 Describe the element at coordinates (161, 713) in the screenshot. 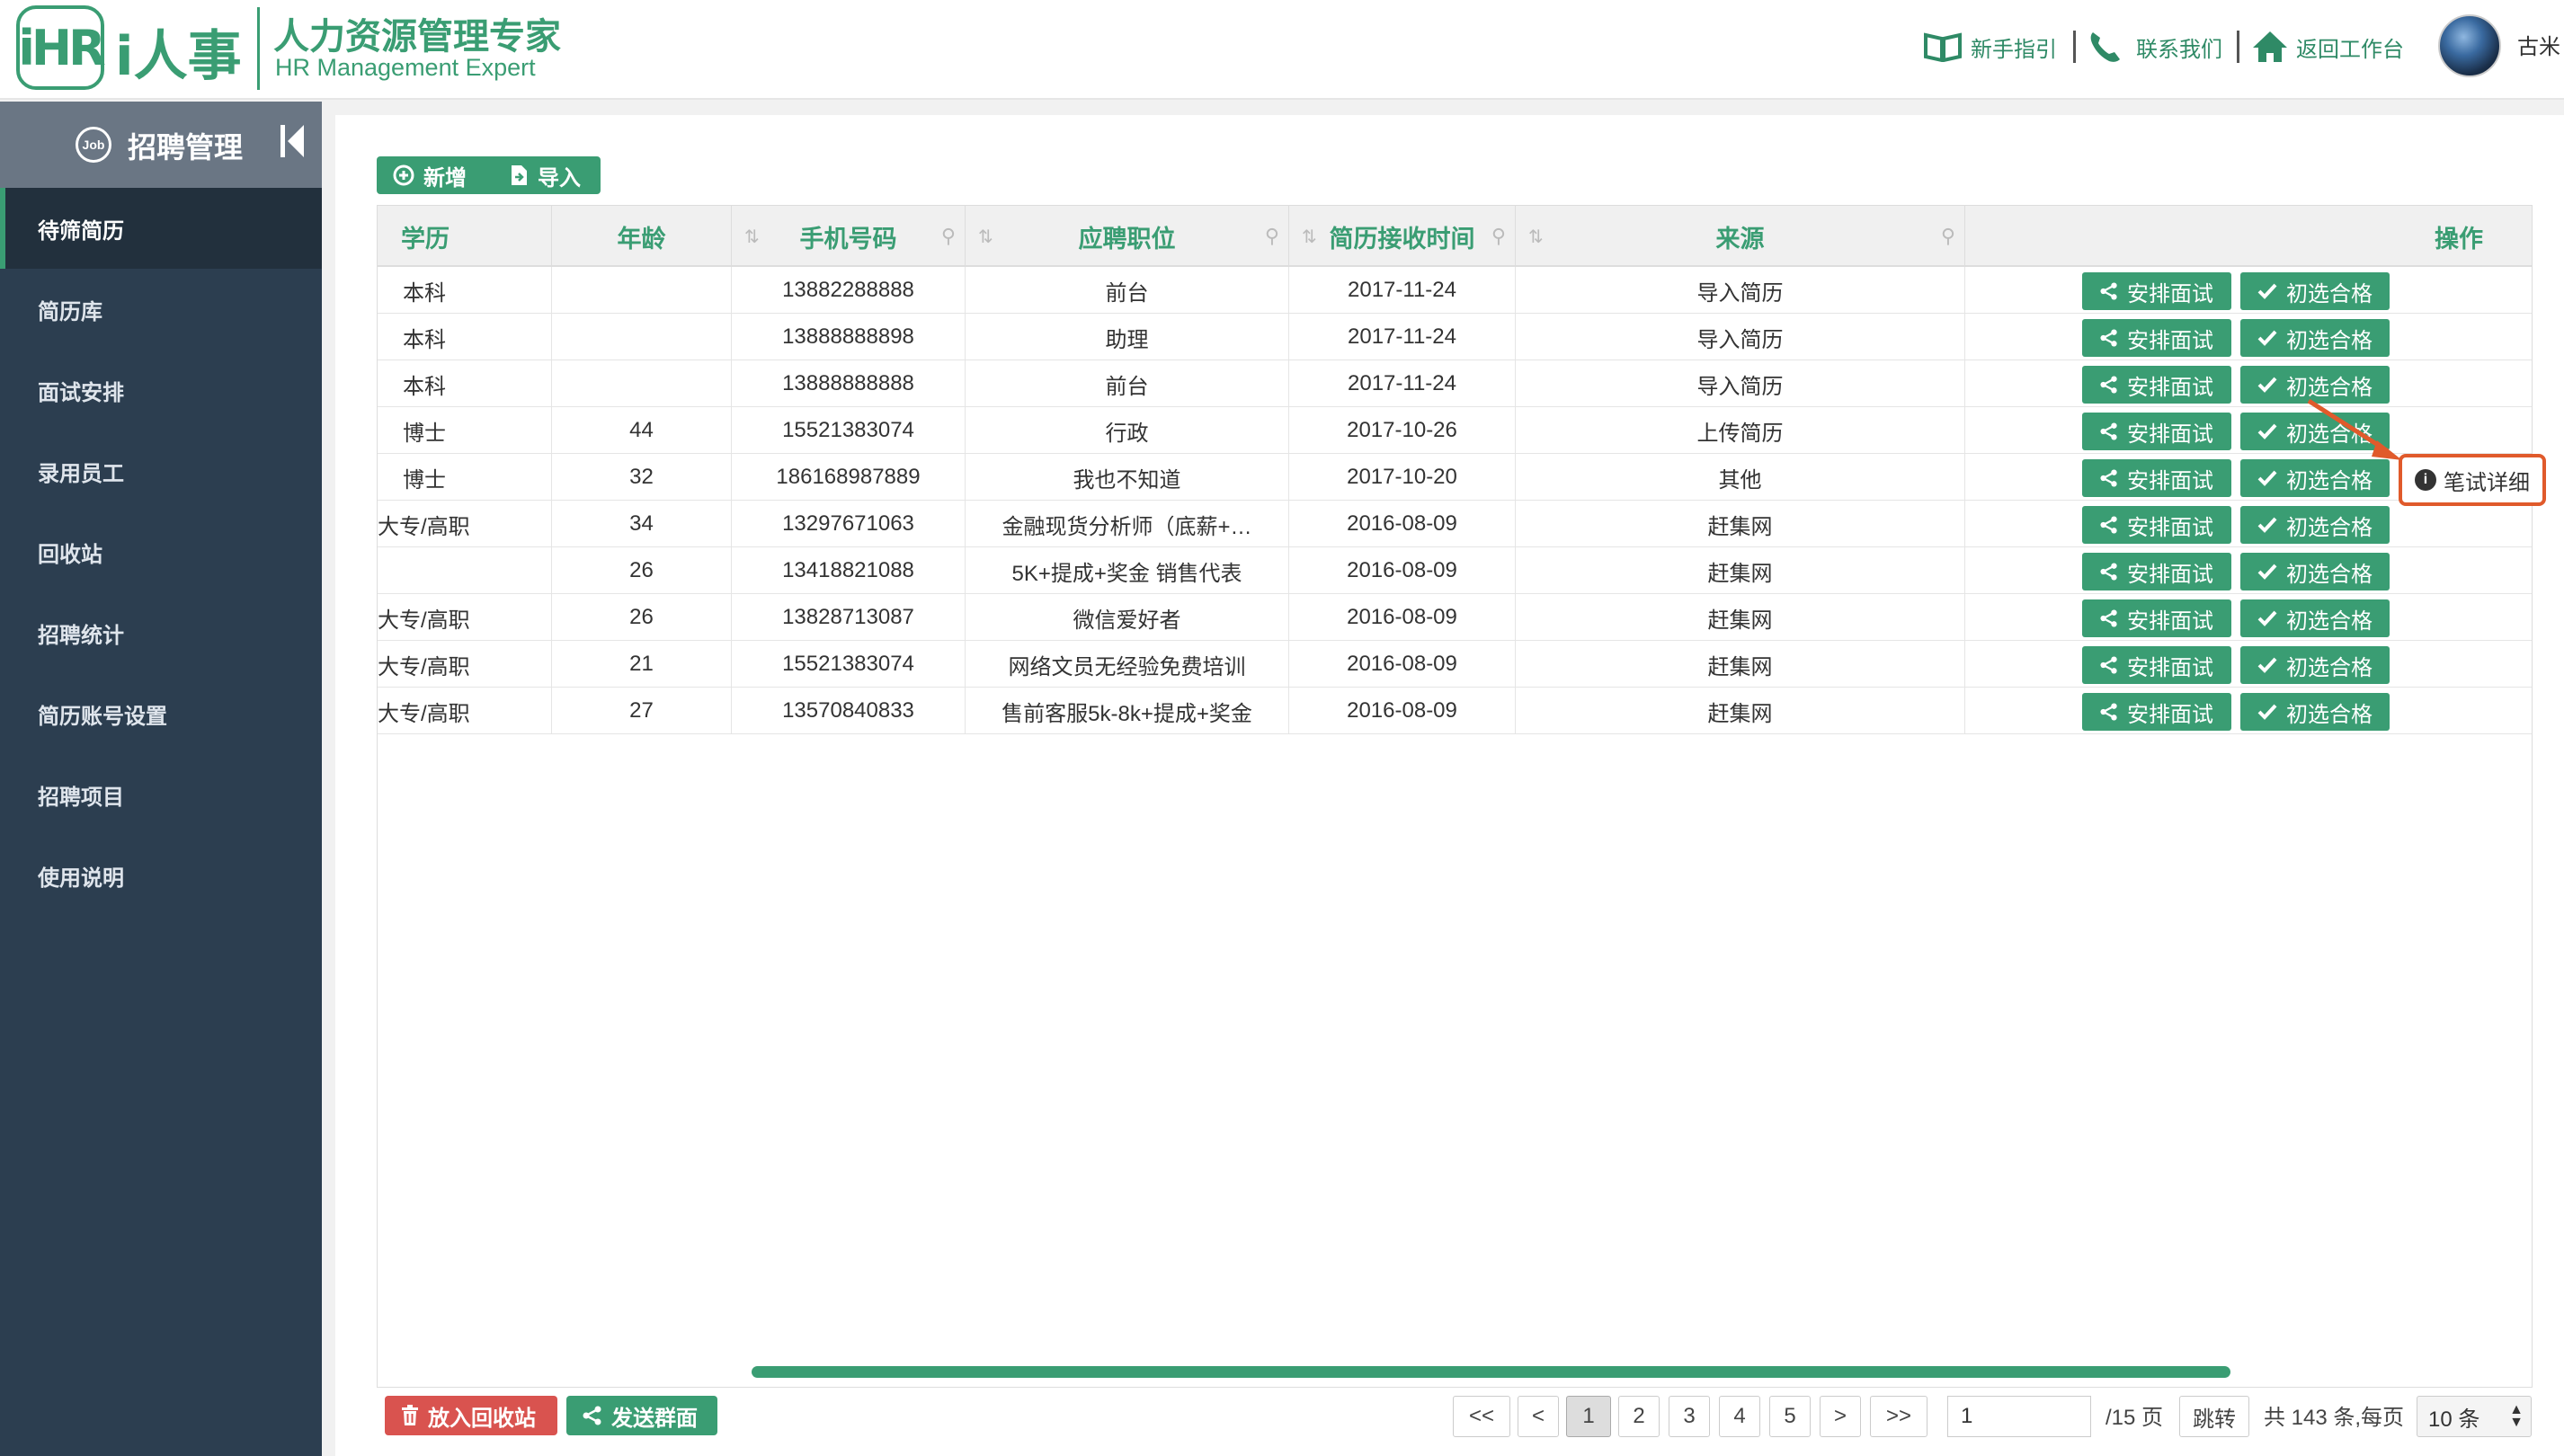

I see `sidebar-item-account-settings: 简历账号设置` at that location.